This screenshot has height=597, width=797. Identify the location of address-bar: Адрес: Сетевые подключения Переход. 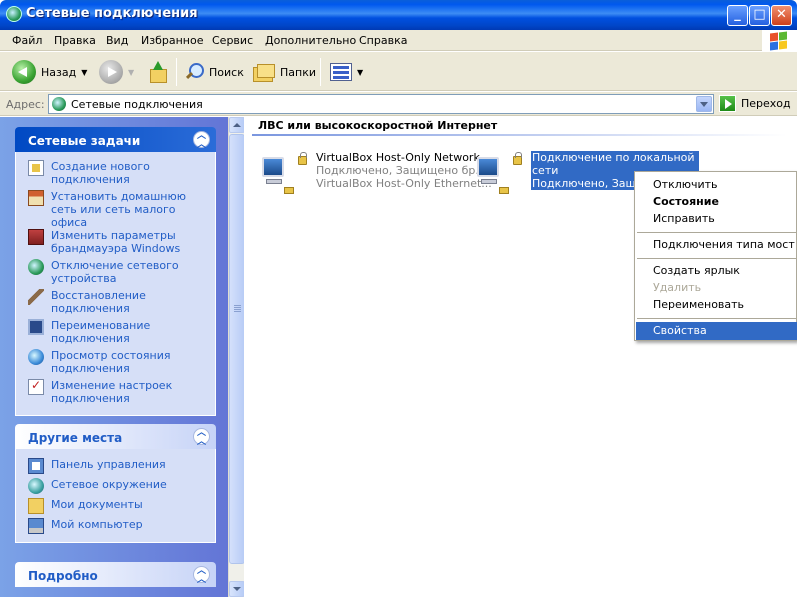
(398, 104).